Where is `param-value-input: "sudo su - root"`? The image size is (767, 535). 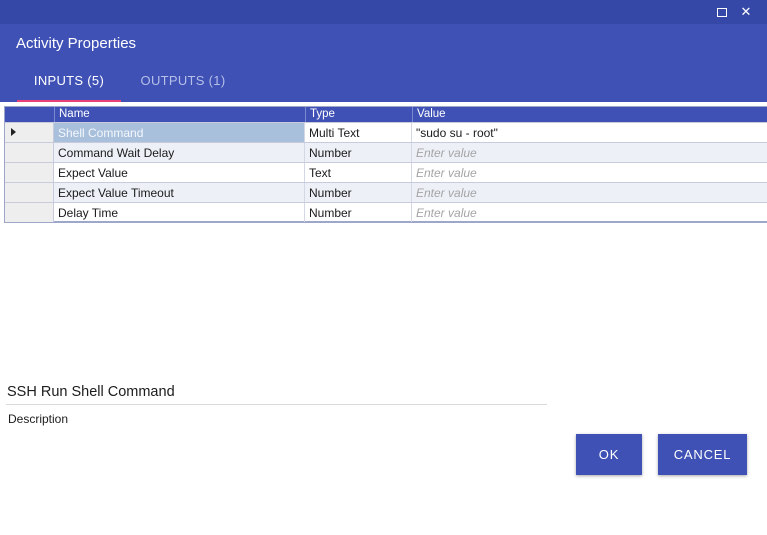 param-value-input: "sudo su - root" is located at coordinates (589, 132).